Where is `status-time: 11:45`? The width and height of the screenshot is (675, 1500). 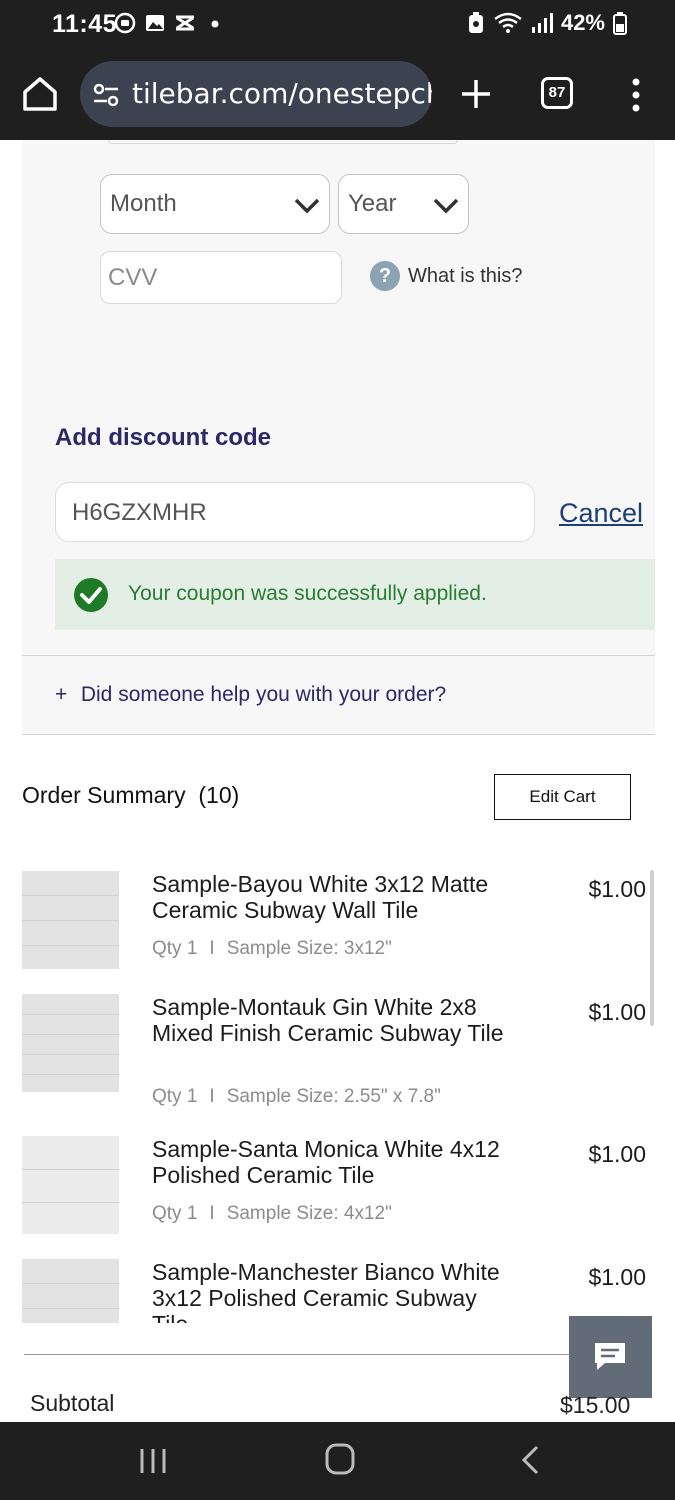
status-time: 11:45 is located at coordinates (85, 24).